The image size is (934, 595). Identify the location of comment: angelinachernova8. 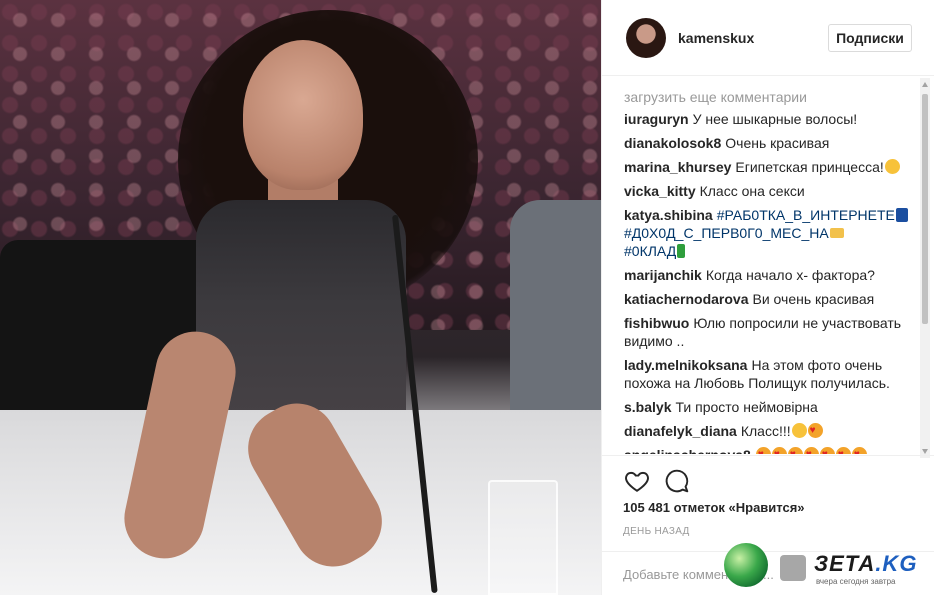
(768, 450).